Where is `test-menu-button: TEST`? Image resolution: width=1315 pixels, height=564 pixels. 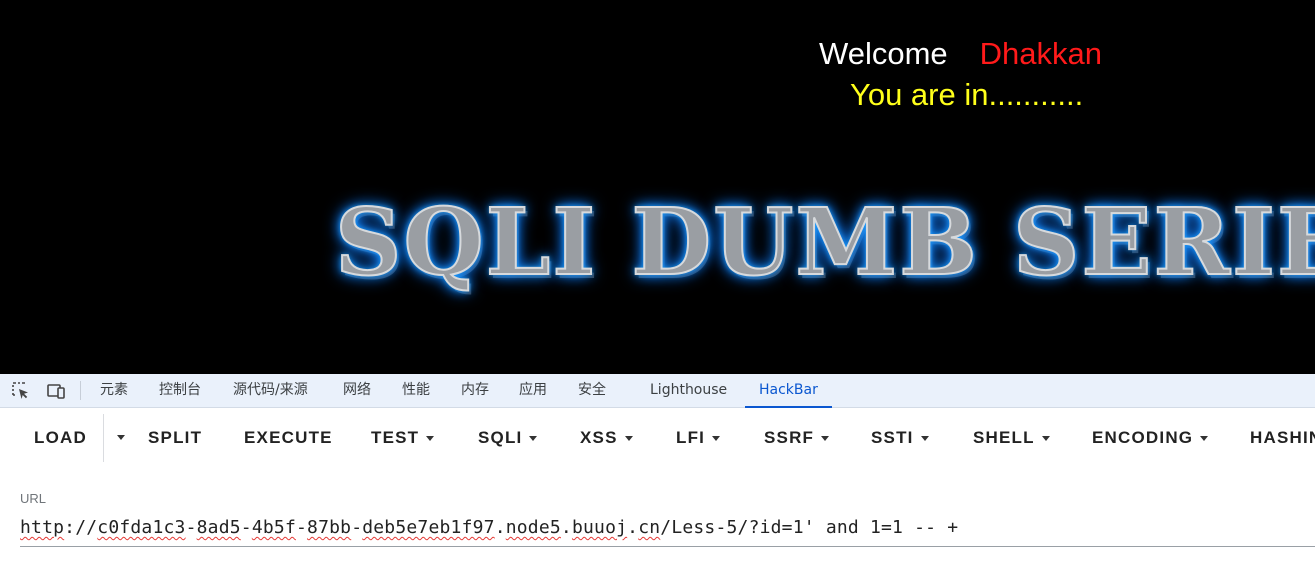
test-menu-button: TEST is located at coordinates (403, 438).